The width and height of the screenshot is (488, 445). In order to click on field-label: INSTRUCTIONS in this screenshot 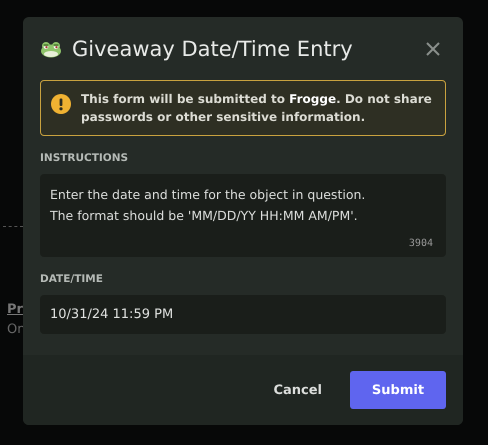, I will do `click(85, 158)`.